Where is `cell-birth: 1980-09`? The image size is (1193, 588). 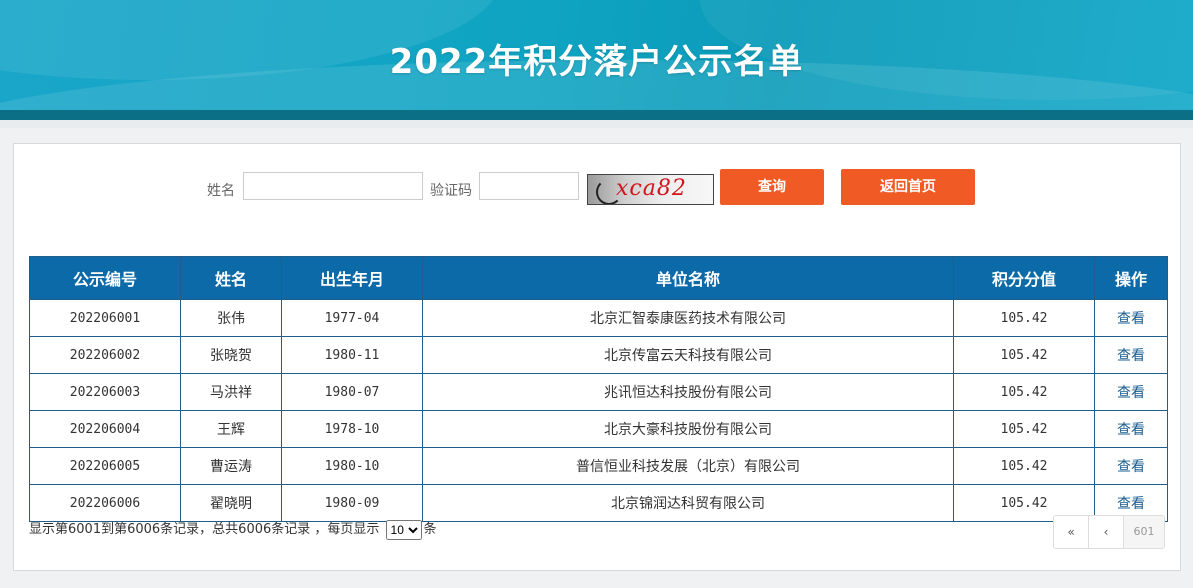
cell-birth: 1980-09 is located at coordinates (352, 503).